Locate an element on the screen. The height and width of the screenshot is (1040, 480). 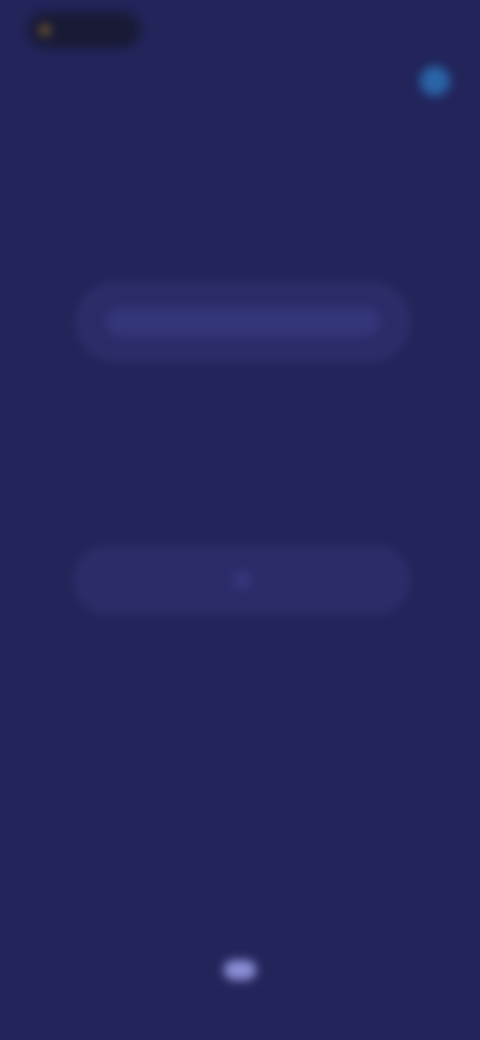
card-1-label is located at coordinates (243, 322).